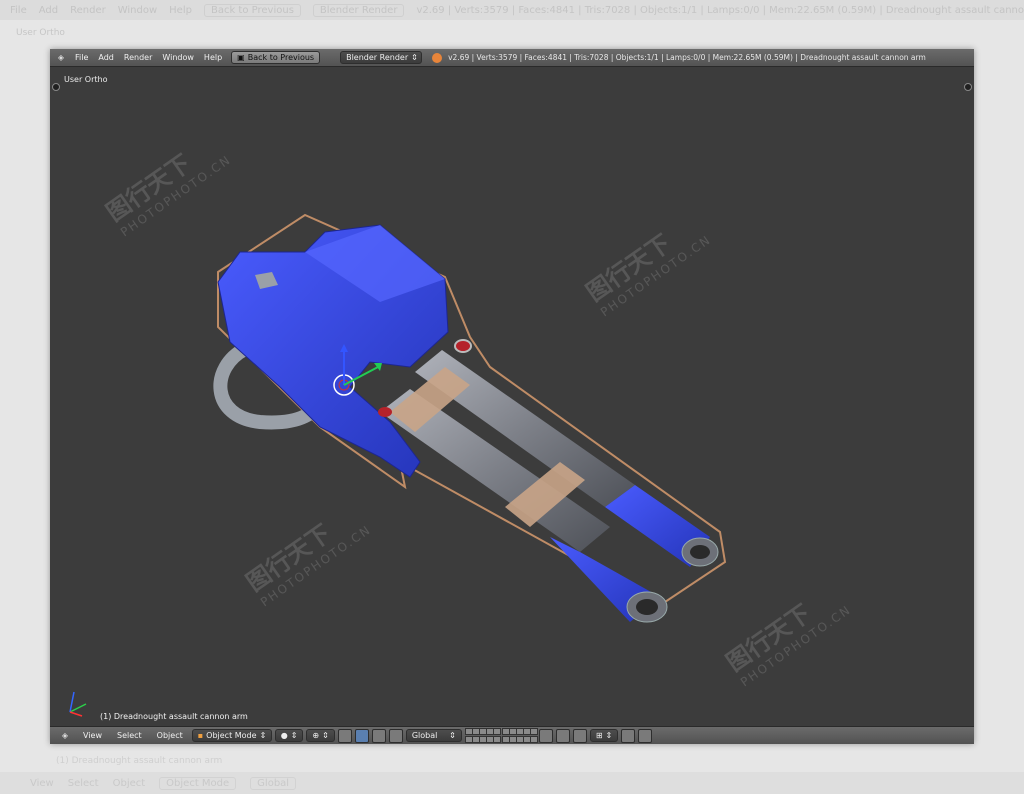  I want to click on snap-icon: ⊞, so click(599, 735).